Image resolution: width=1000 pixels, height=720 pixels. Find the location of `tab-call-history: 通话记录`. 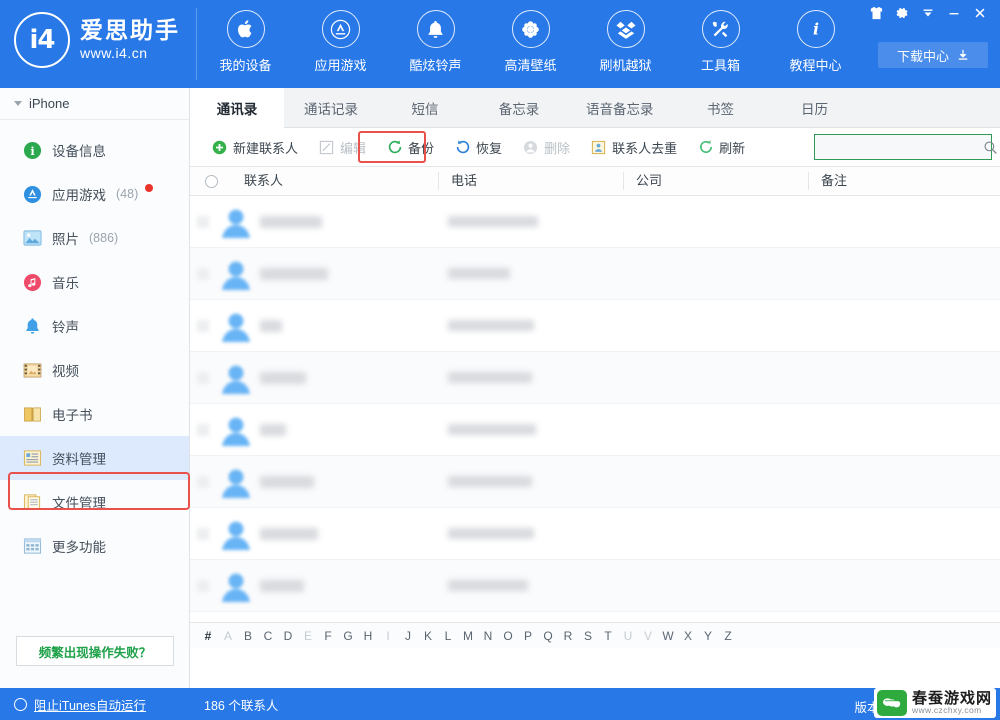

tab-call-history: 通话记录 is located at coordinates (331, 107).